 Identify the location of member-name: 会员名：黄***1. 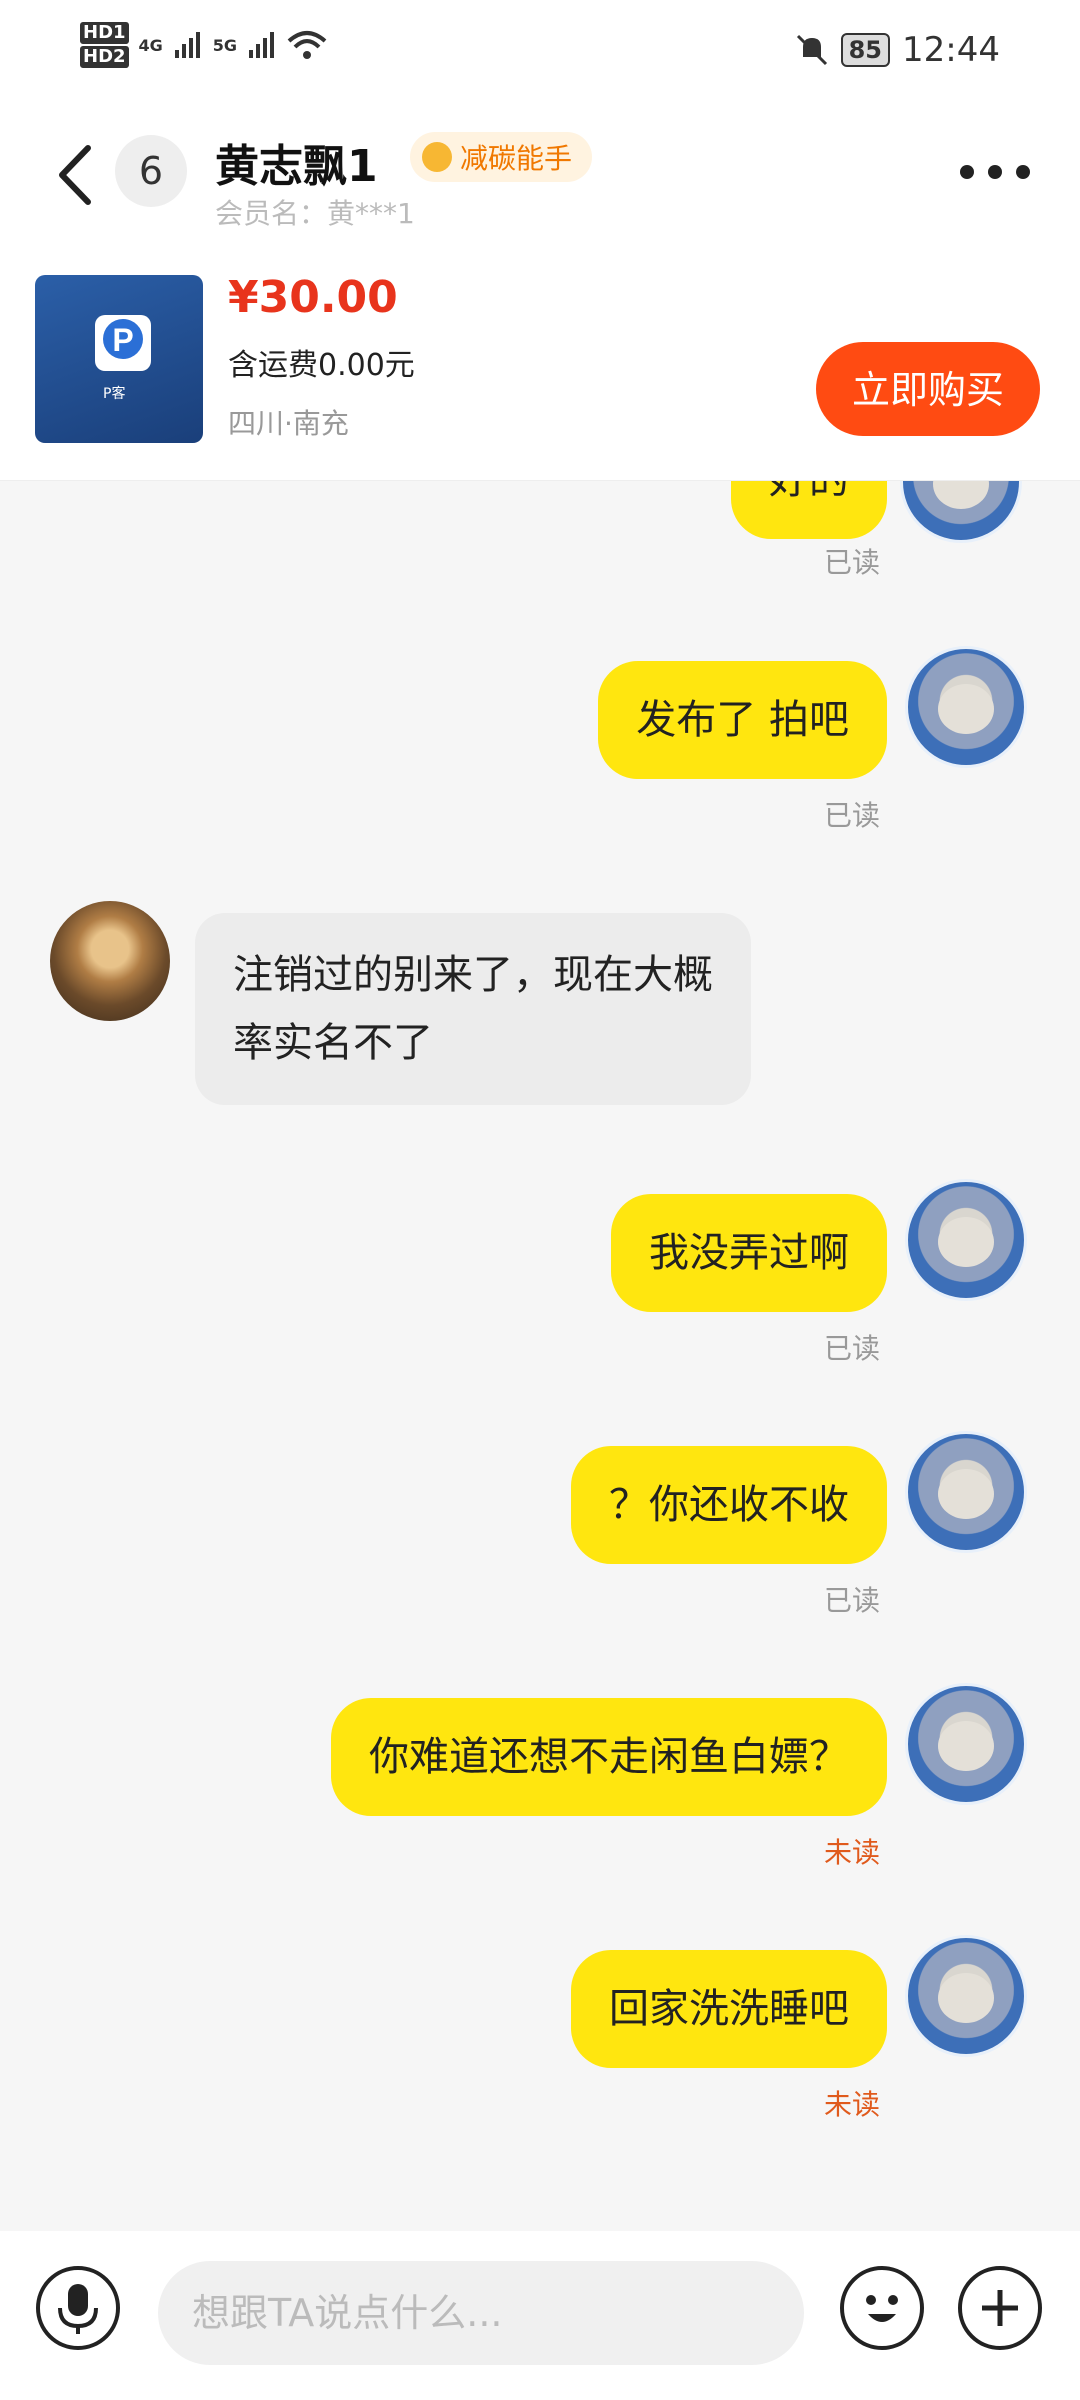
(315, 213).